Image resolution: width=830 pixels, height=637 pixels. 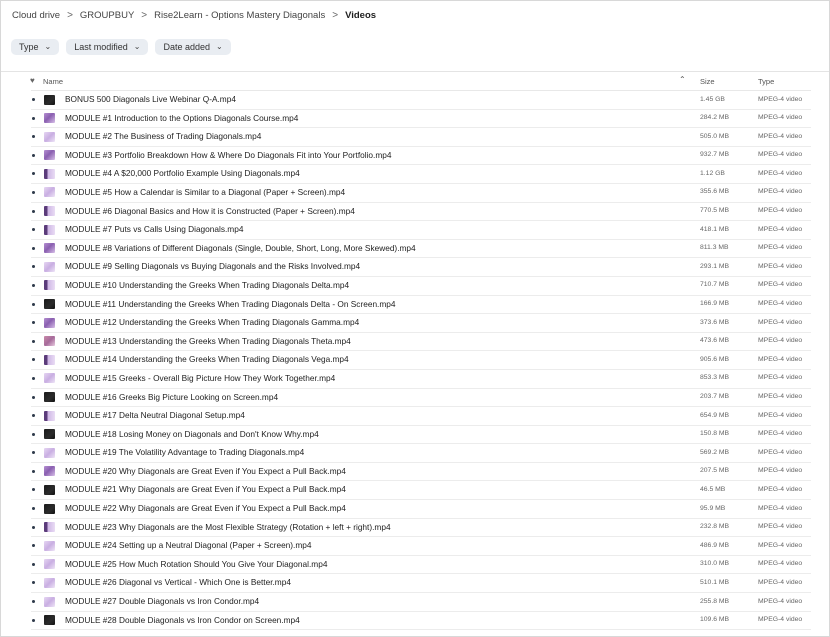 I want to click on name-column-header: Name, so click(x=53, y=81).